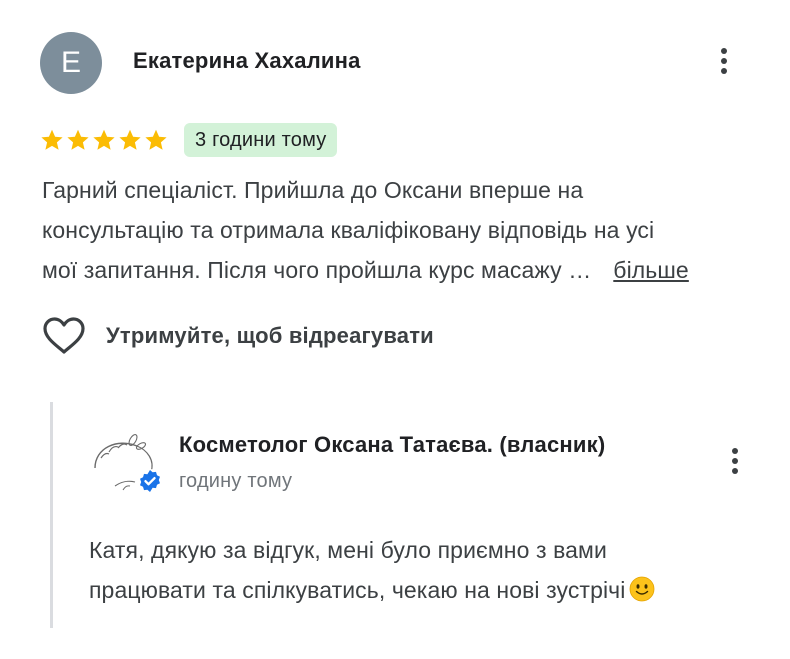  What do you see at coordinates (270, 335) in the screenshot?
I see `react-label: Утримуйте, щоб відреагувати` at bounding box center [270, 335].